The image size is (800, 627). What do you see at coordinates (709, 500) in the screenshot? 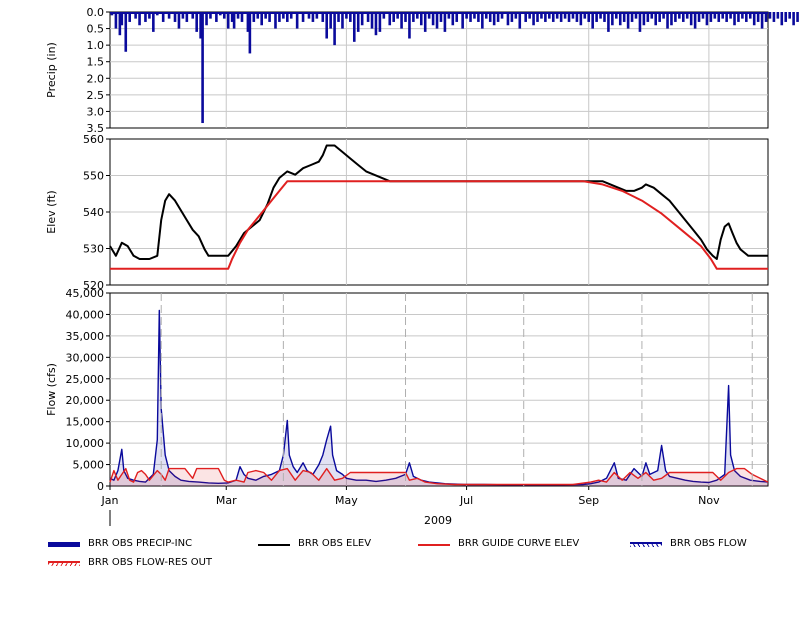
I see `x-tick-label: Nov` at bounding box center [709, 500].